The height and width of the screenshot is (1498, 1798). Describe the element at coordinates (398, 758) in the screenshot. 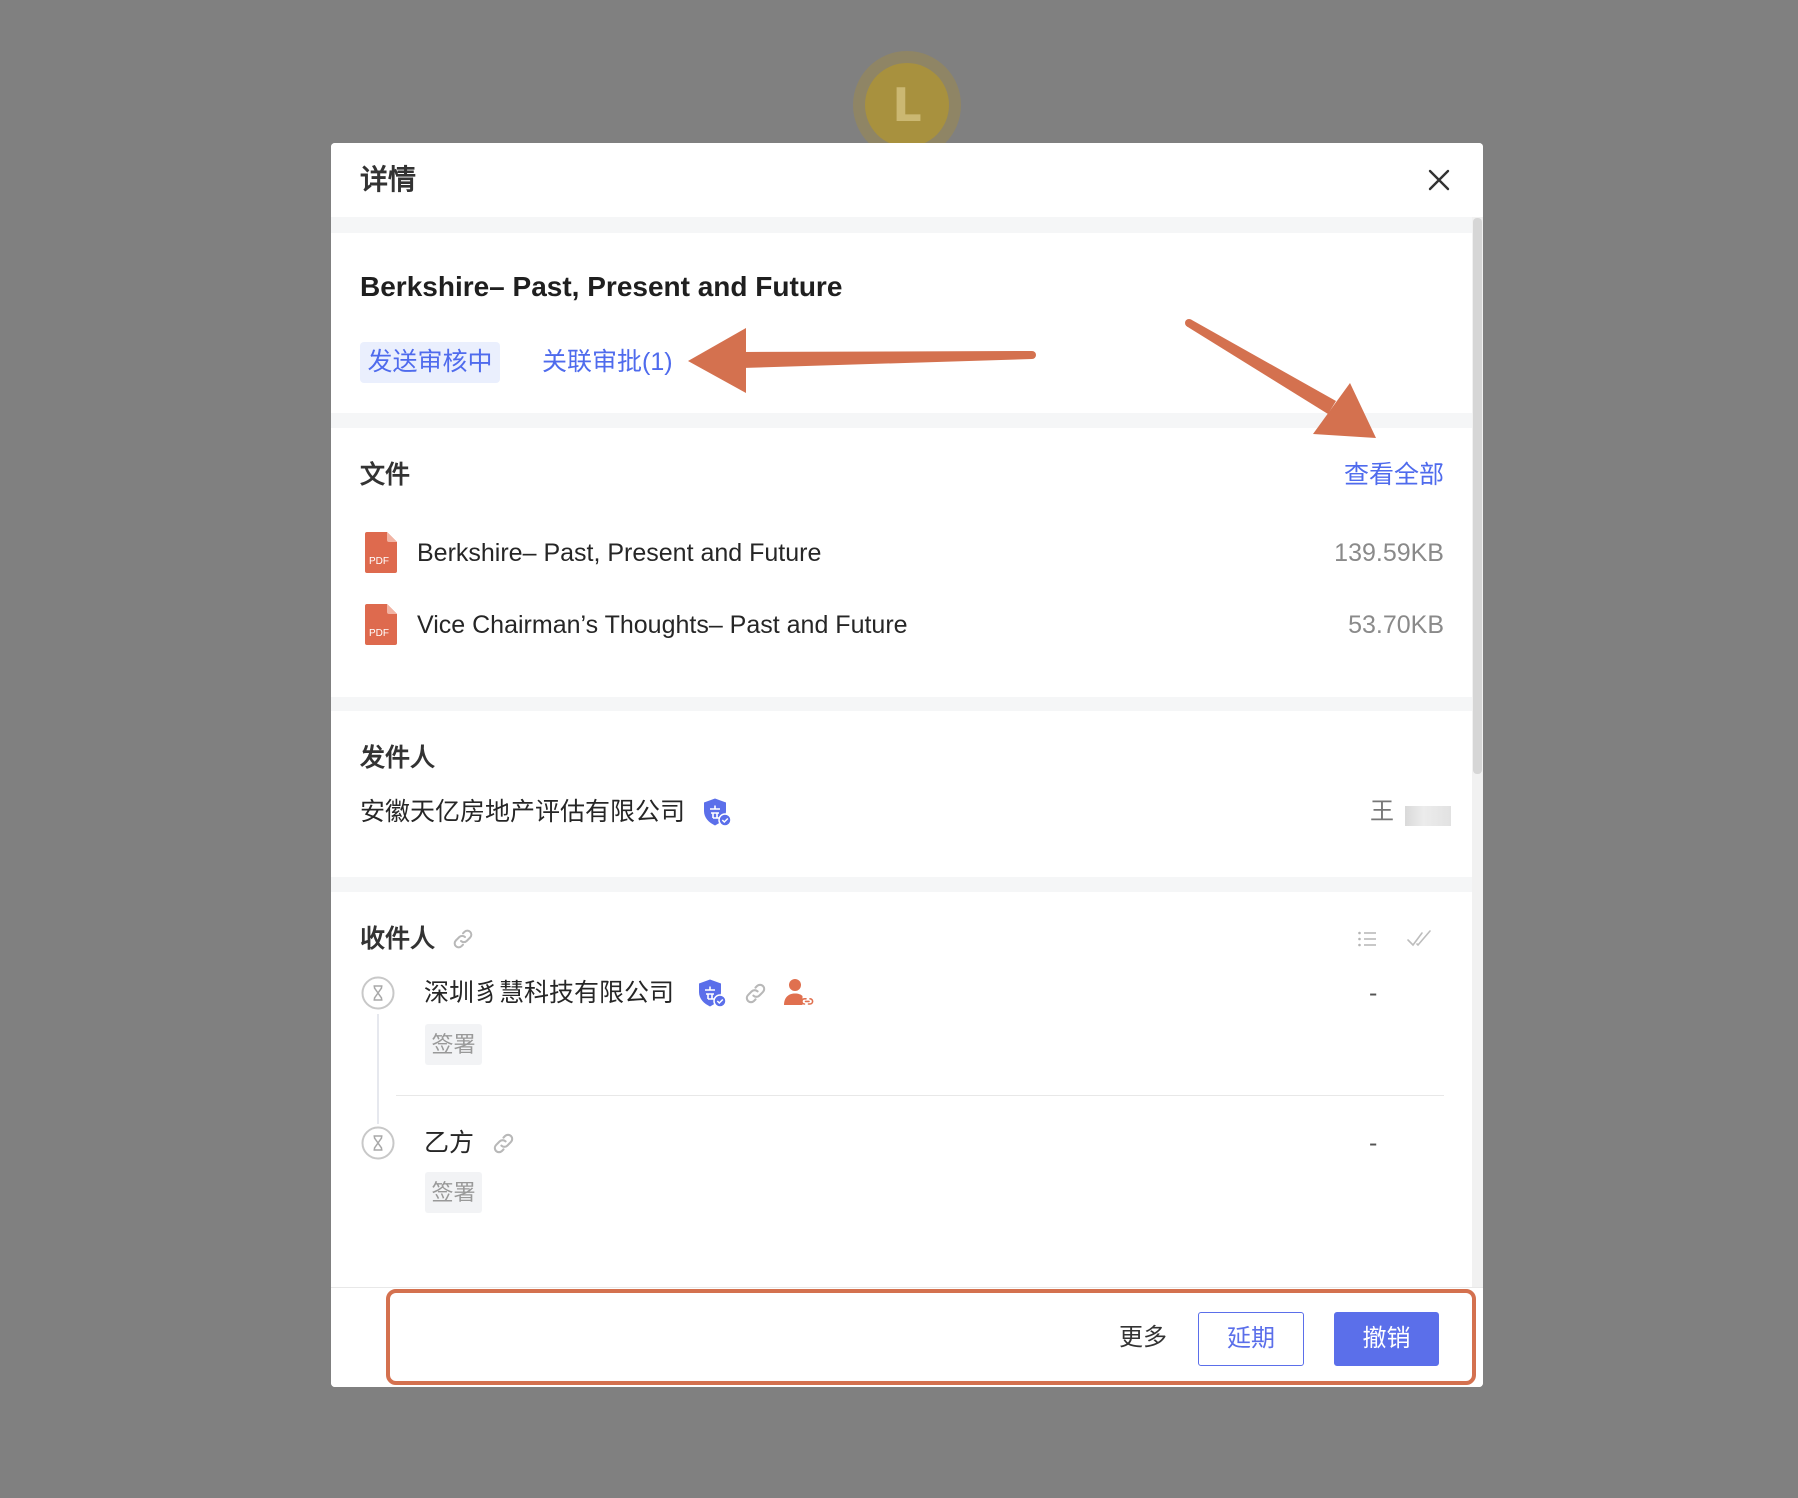

I see `sender-heading: 发件人` at that location.